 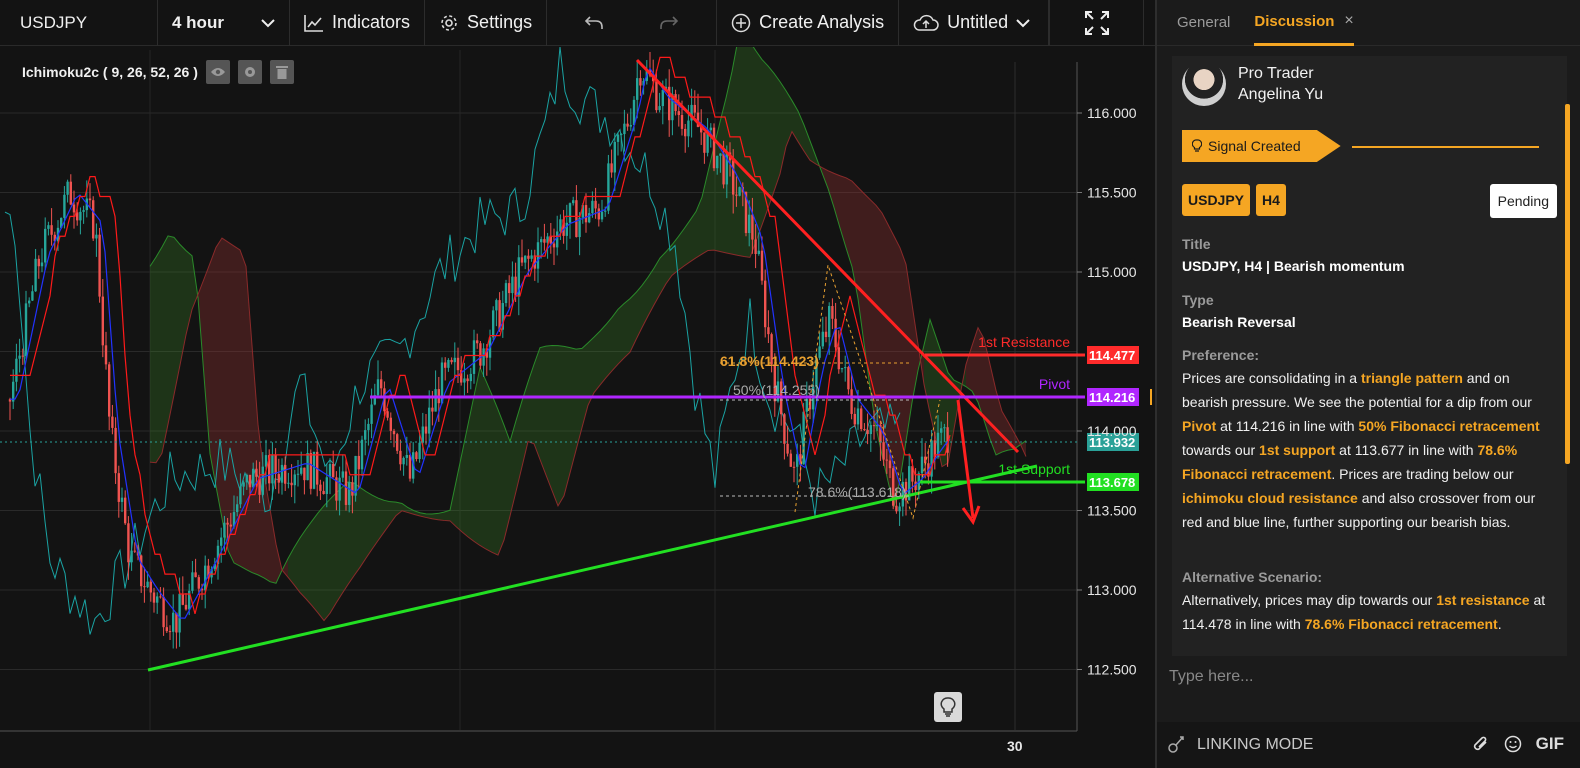 I want to click on price-label: 113.678, so click(x=1112, y=482).